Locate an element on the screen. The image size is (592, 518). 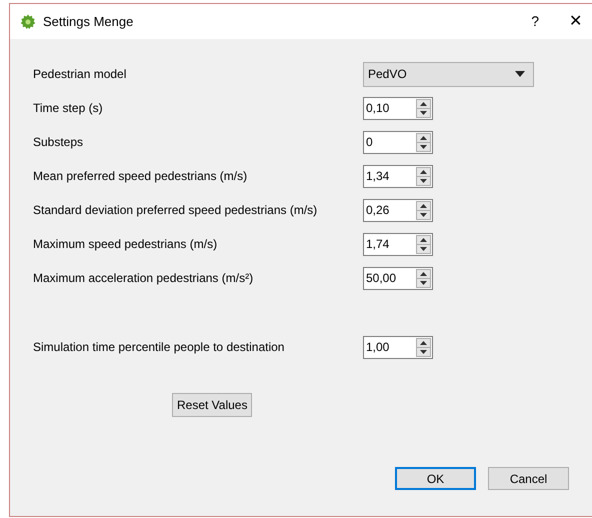
close-button: ✕ is located at coordinates (575, 22).